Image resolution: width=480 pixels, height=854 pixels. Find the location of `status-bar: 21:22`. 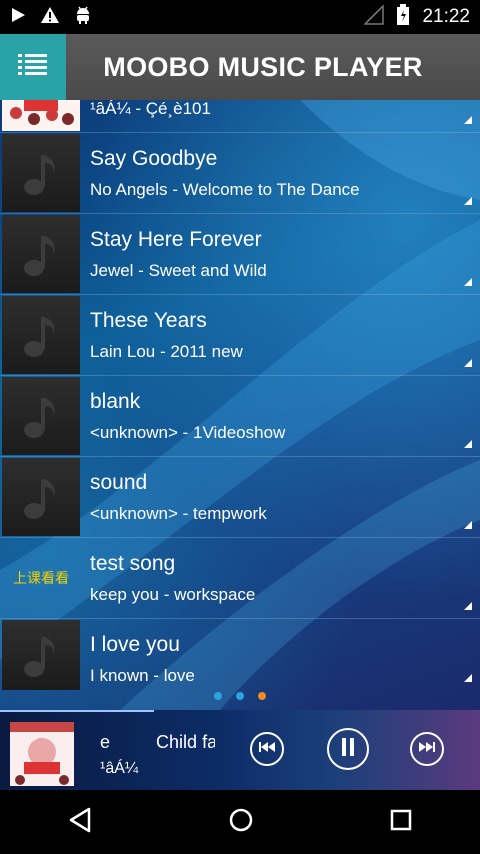

status-bar: 21:22 is located at coordinates (240, 17).